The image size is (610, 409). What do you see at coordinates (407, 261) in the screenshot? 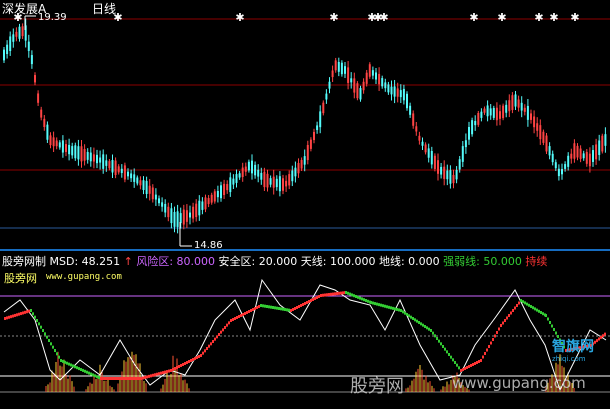
I see `legend-item-6: 地线: 0.000` at bounding box center [407, 261].